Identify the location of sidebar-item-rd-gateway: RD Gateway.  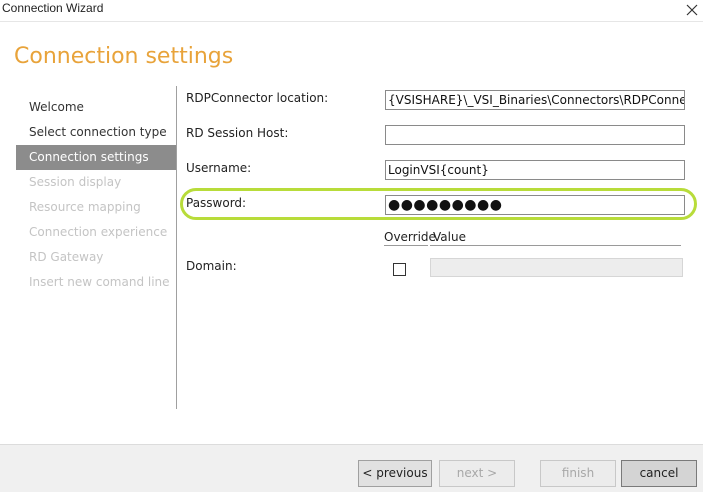
(66, 257).